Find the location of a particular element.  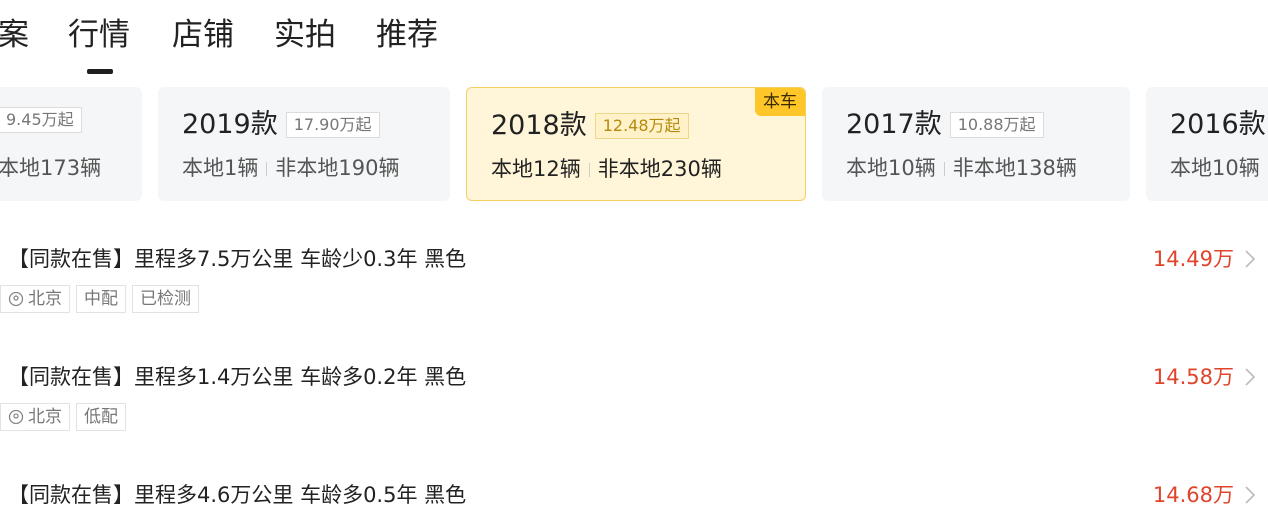

year-card-2018: 2018款 12.48万起 本地12辆 非本地230辆 本车 is located at coordinates (636, 144).